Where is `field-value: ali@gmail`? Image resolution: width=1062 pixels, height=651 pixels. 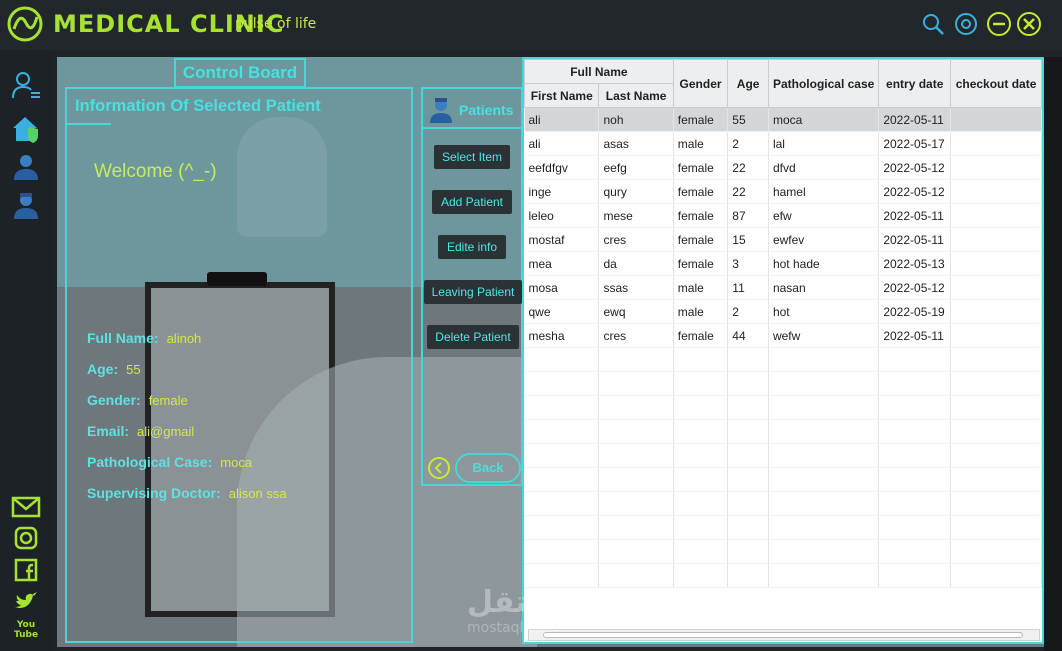 field-value: ali@gmail is located at coordinates (166, 431).